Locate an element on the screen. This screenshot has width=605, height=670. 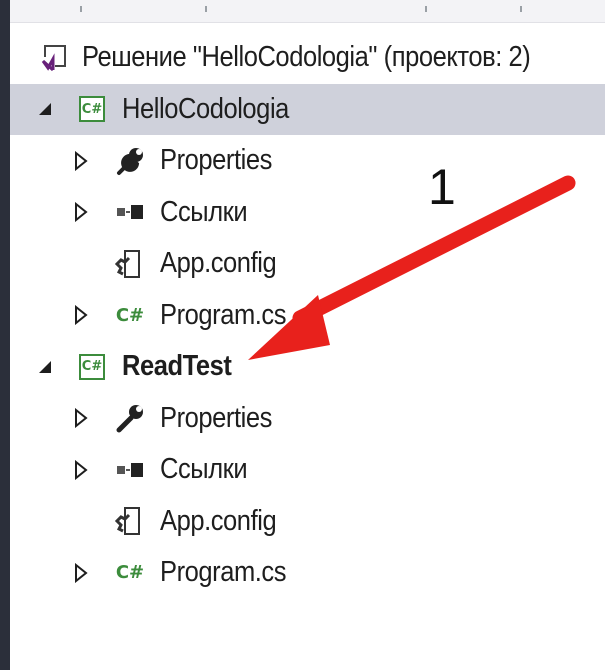
annotation-red-arrow is located at coordinates (412, 267).